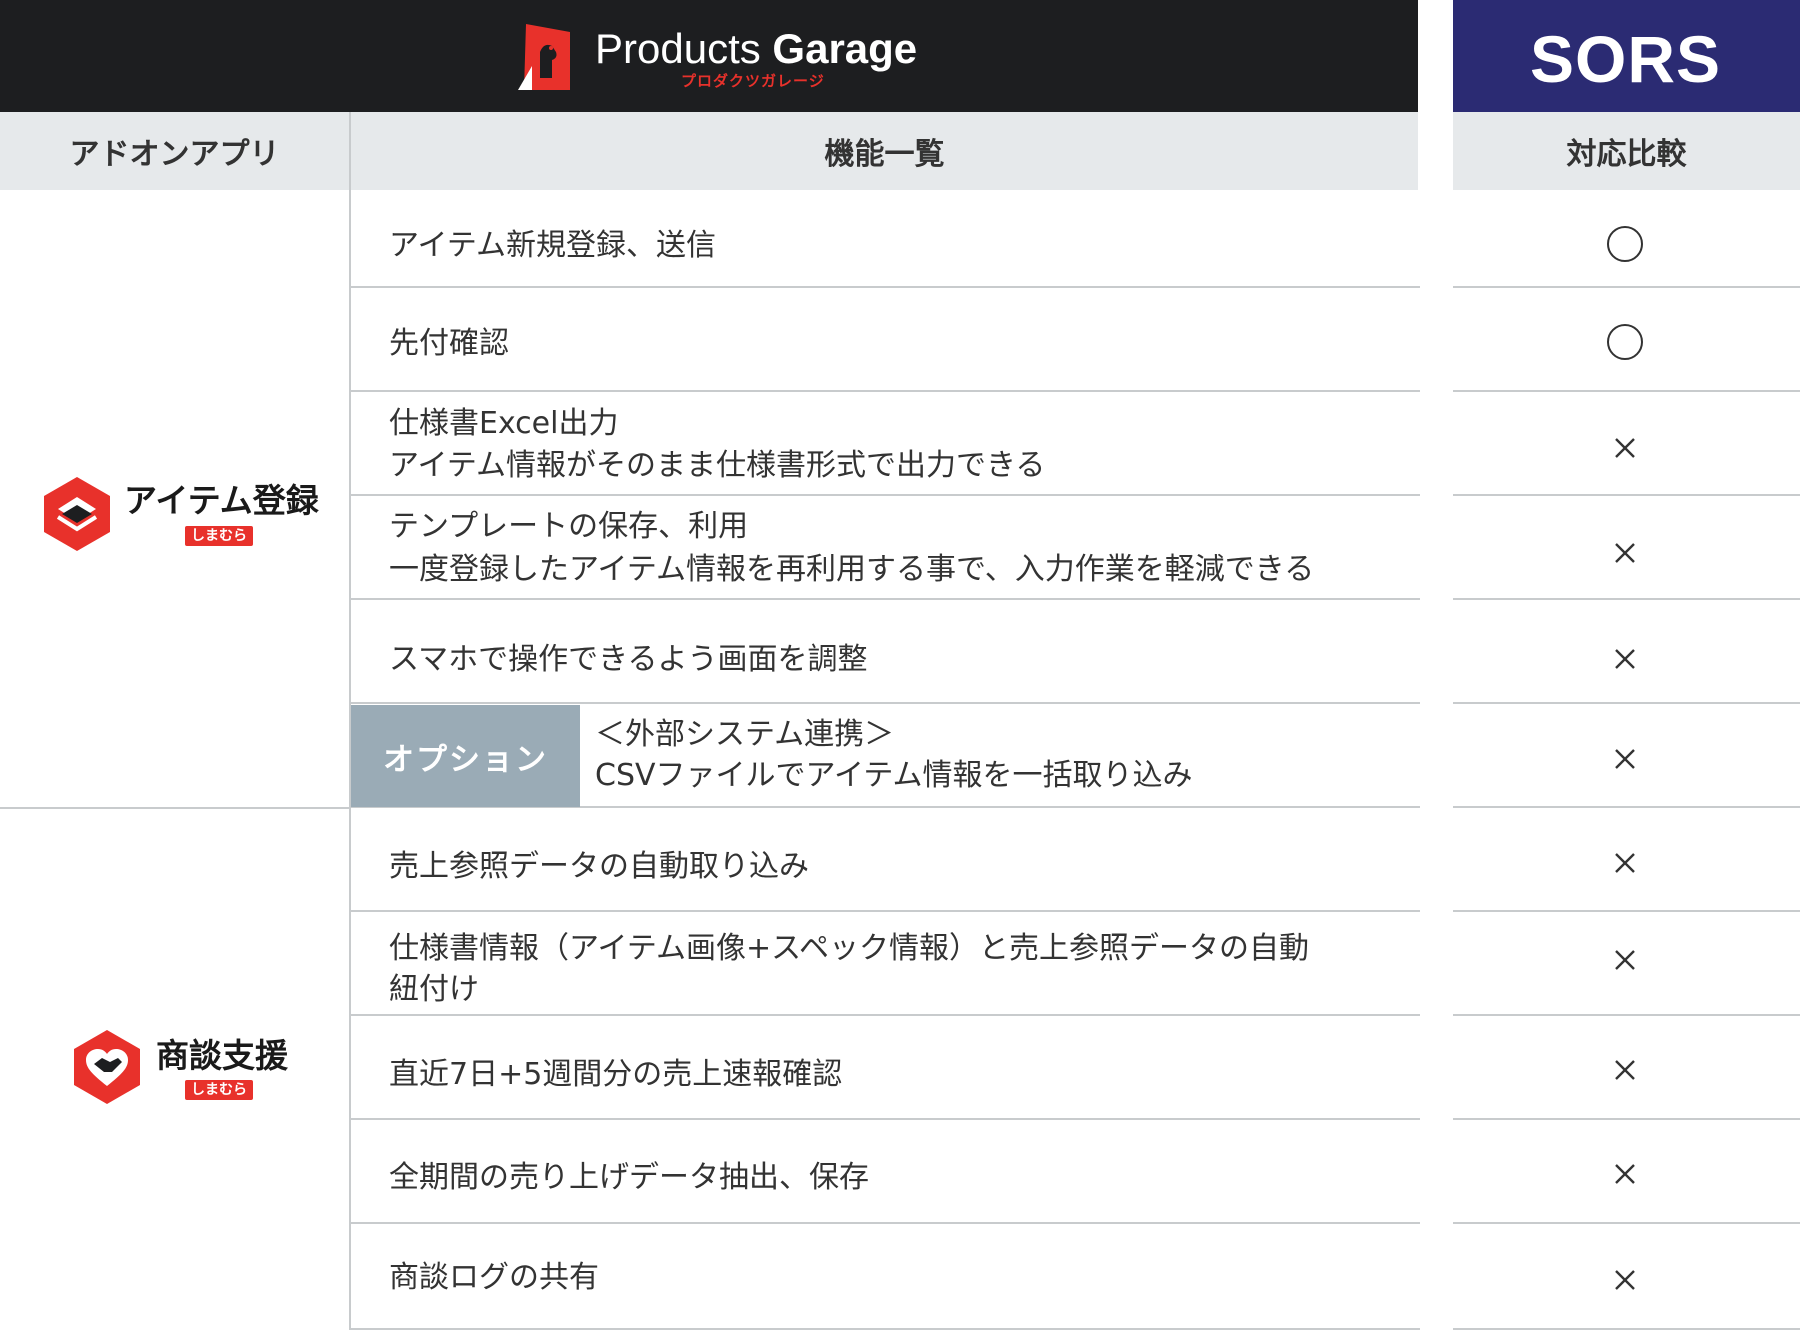 The image size is (1800, 1330). What do you see at coordinates (434, 989) in the screenshot?
I see `feature-description: 紐付け` at bounding box center [434, 989].